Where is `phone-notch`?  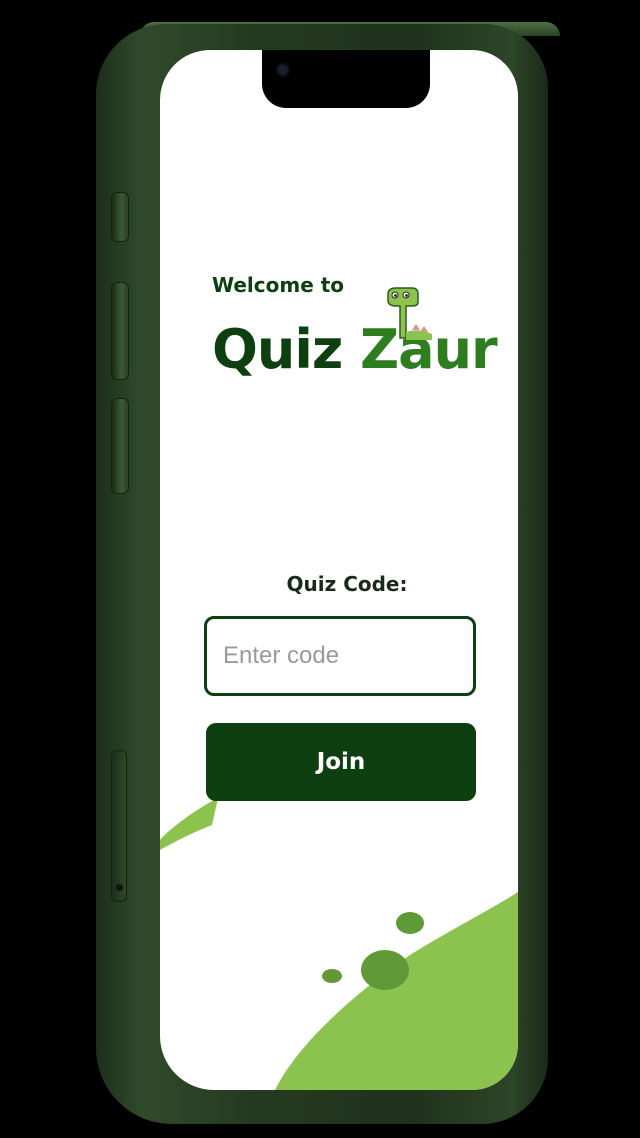 phone-notch is located at coordinates (346, 79).